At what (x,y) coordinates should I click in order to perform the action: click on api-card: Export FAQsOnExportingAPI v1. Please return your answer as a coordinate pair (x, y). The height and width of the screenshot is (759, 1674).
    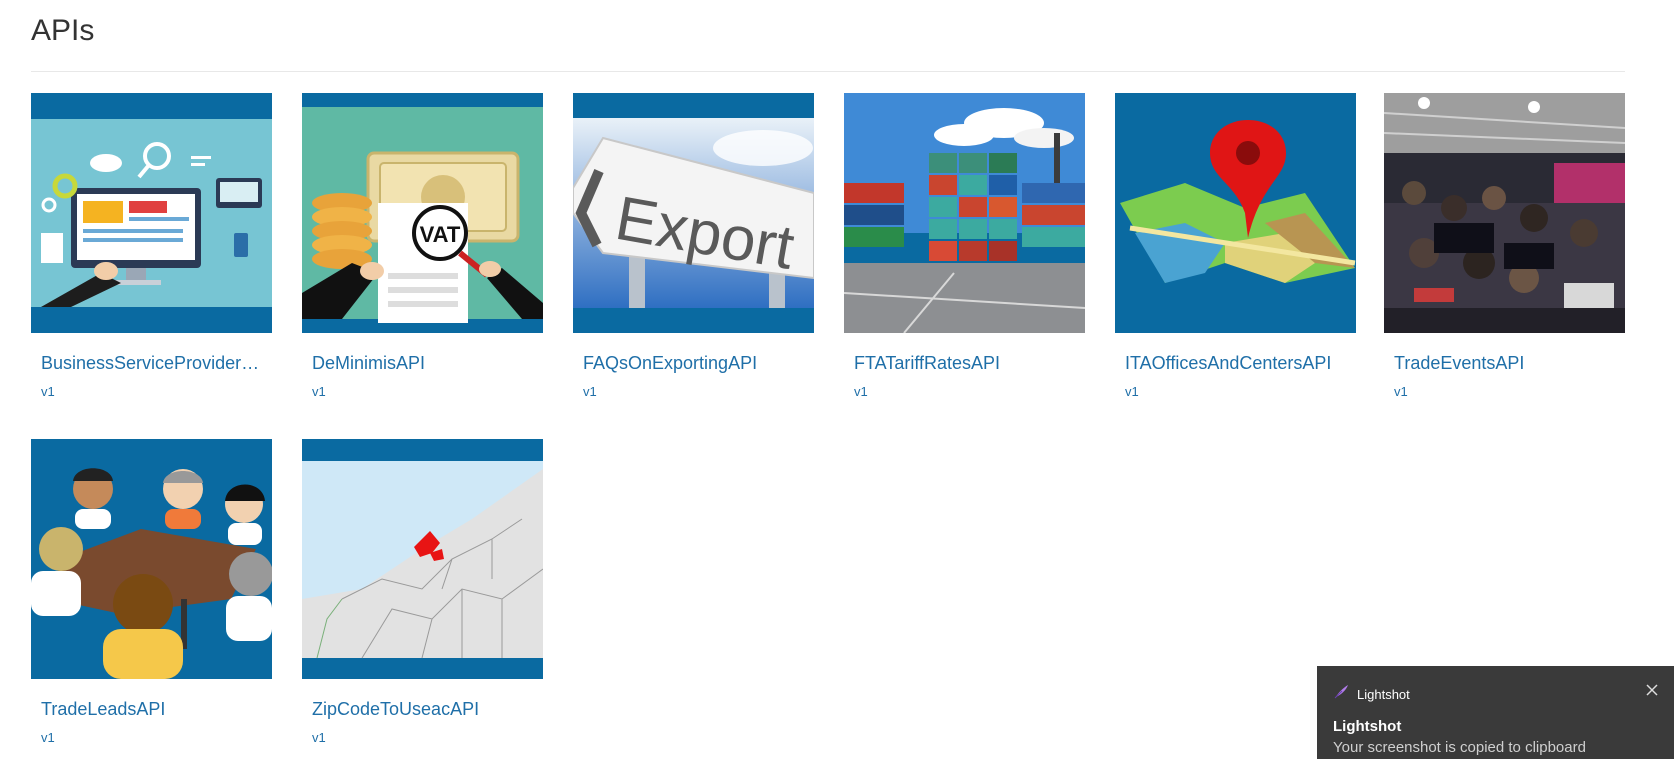
    Looking at the image, I should click on (693, 246).